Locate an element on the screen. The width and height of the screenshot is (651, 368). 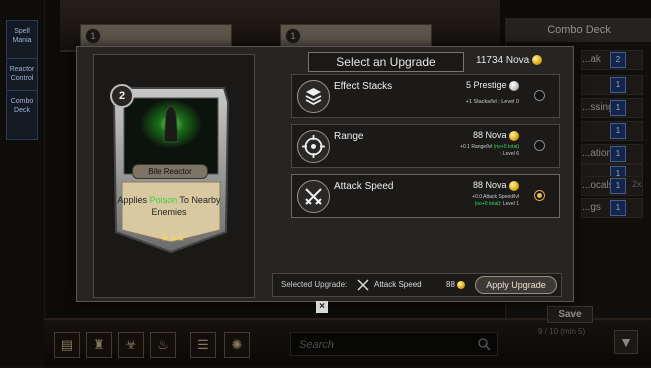
option-title: Range is located at coordinates (349, 136).